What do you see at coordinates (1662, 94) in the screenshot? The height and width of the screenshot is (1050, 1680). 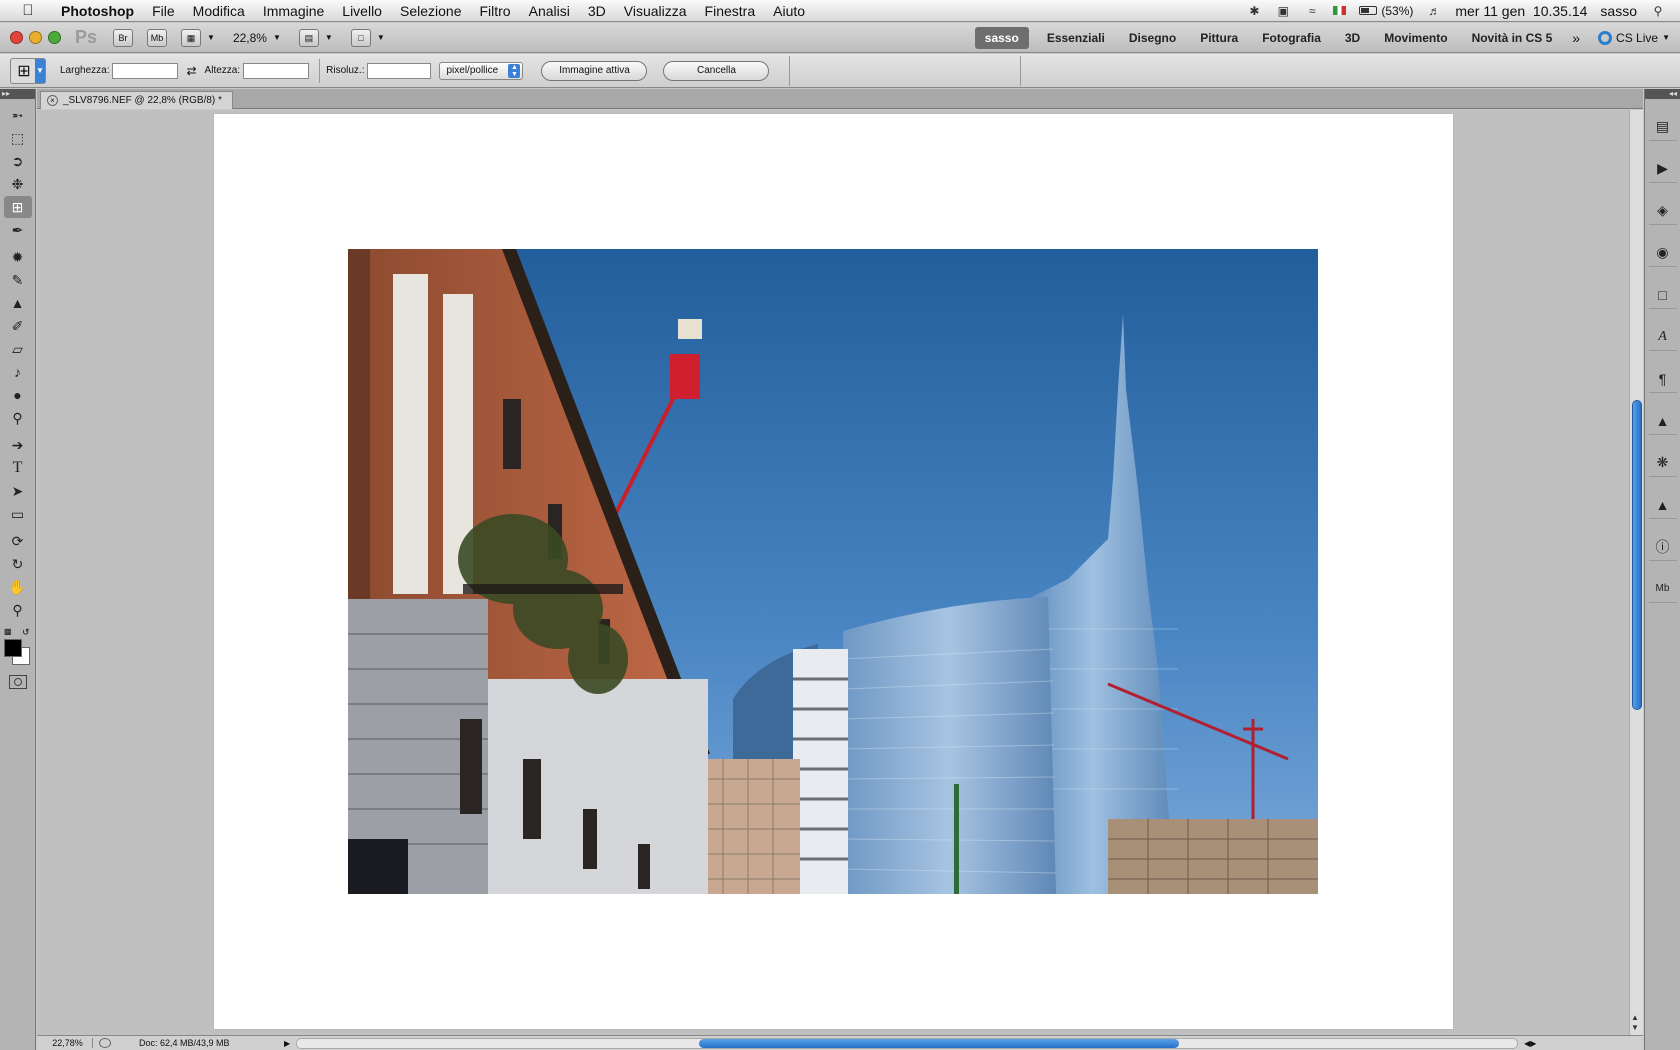 I see `expand-panels-icon: ◂◂` at bounding box center [1662, 94].